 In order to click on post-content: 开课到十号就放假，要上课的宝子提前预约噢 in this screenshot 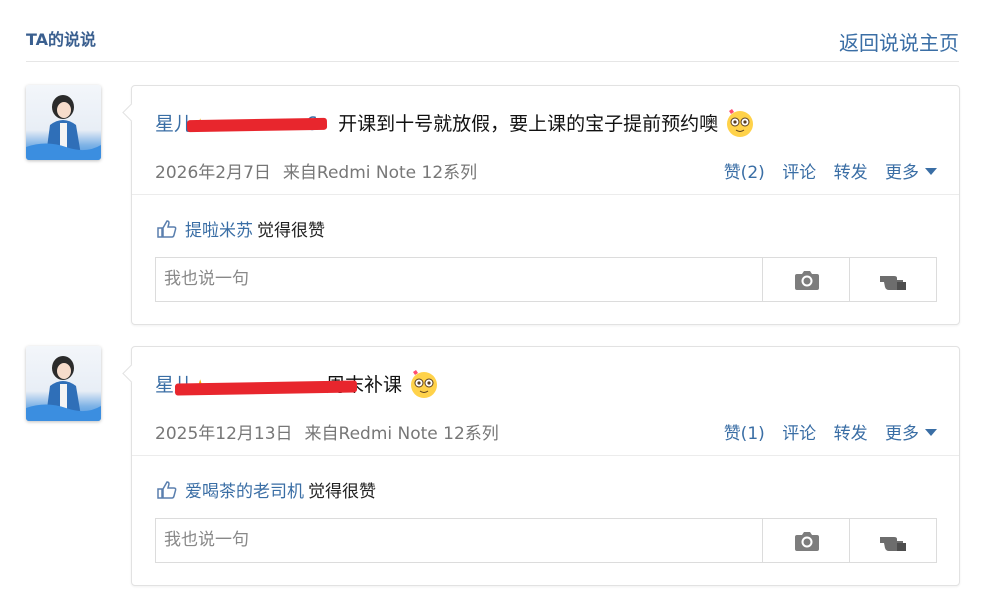, I will do `click(528, 124)`.